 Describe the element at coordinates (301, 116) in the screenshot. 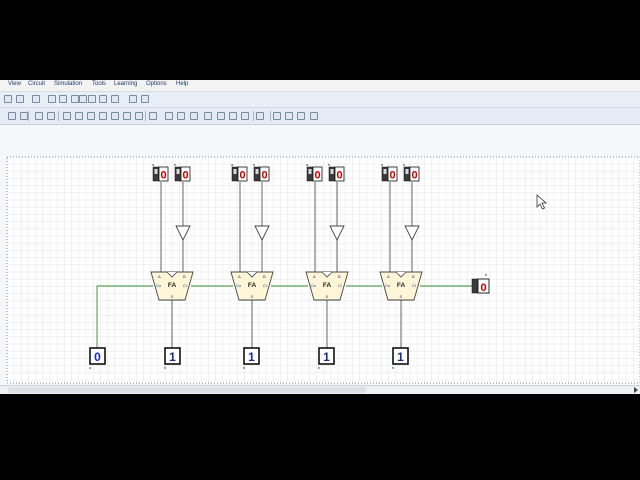

I see `led-icon` at that location.